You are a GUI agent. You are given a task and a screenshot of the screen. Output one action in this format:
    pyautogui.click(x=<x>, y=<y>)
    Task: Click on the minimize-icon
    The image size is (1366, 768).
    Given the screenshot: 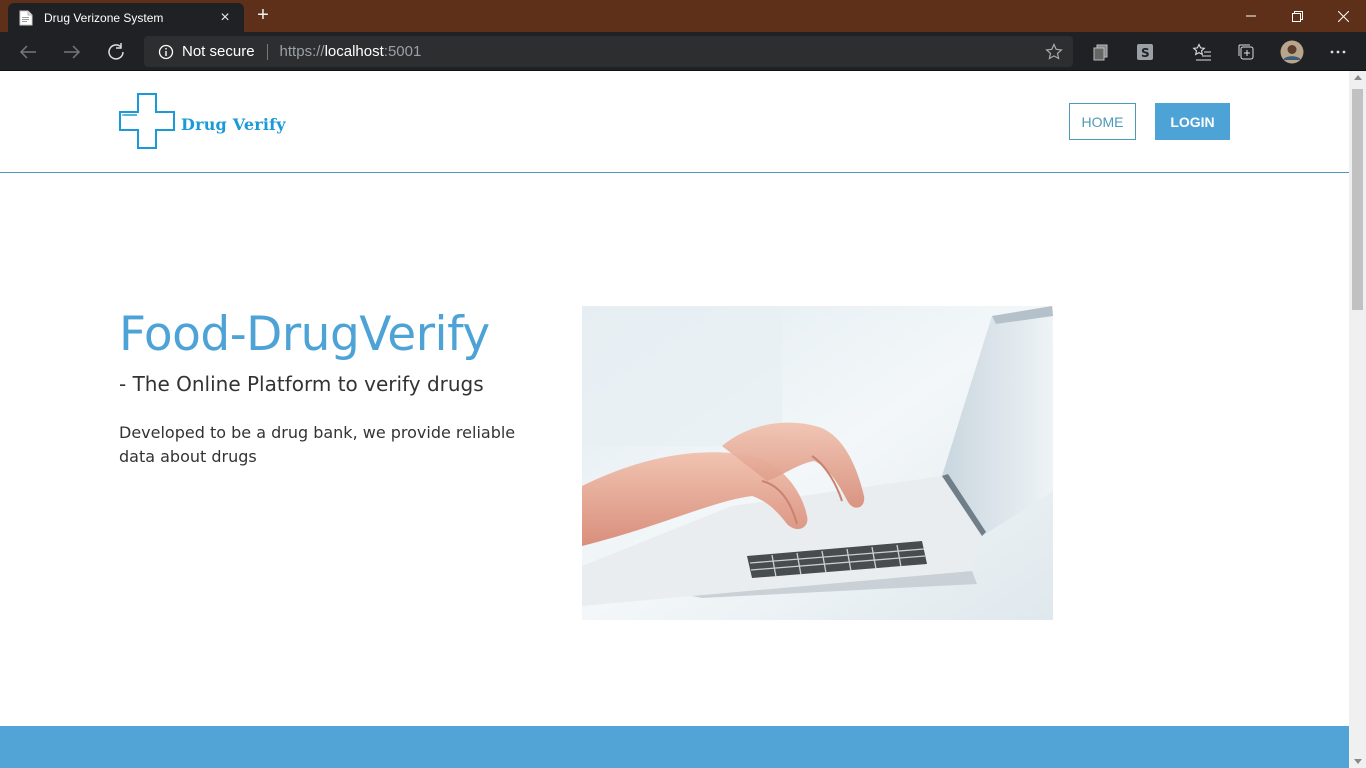 What is the action you would take?
    pyautogui.click(x=1251, y=16)
    